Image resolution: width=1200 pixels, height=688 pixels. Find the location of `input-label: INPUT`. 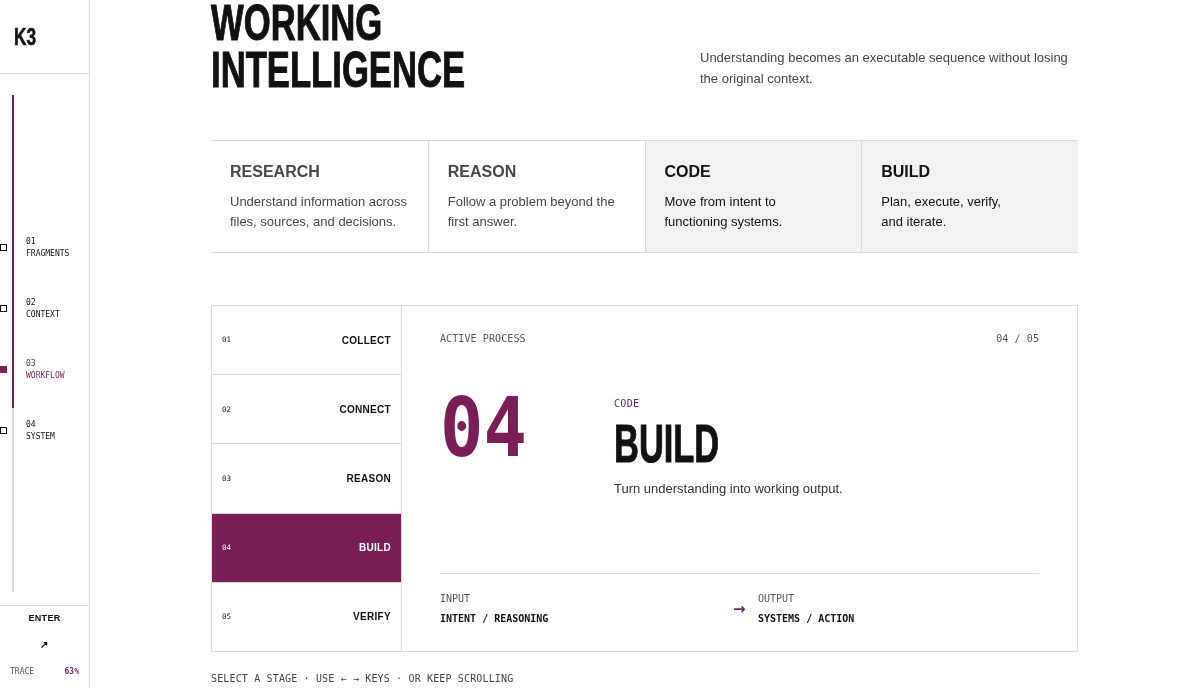

input-label: INPUT is located at coordinates (455, 599).